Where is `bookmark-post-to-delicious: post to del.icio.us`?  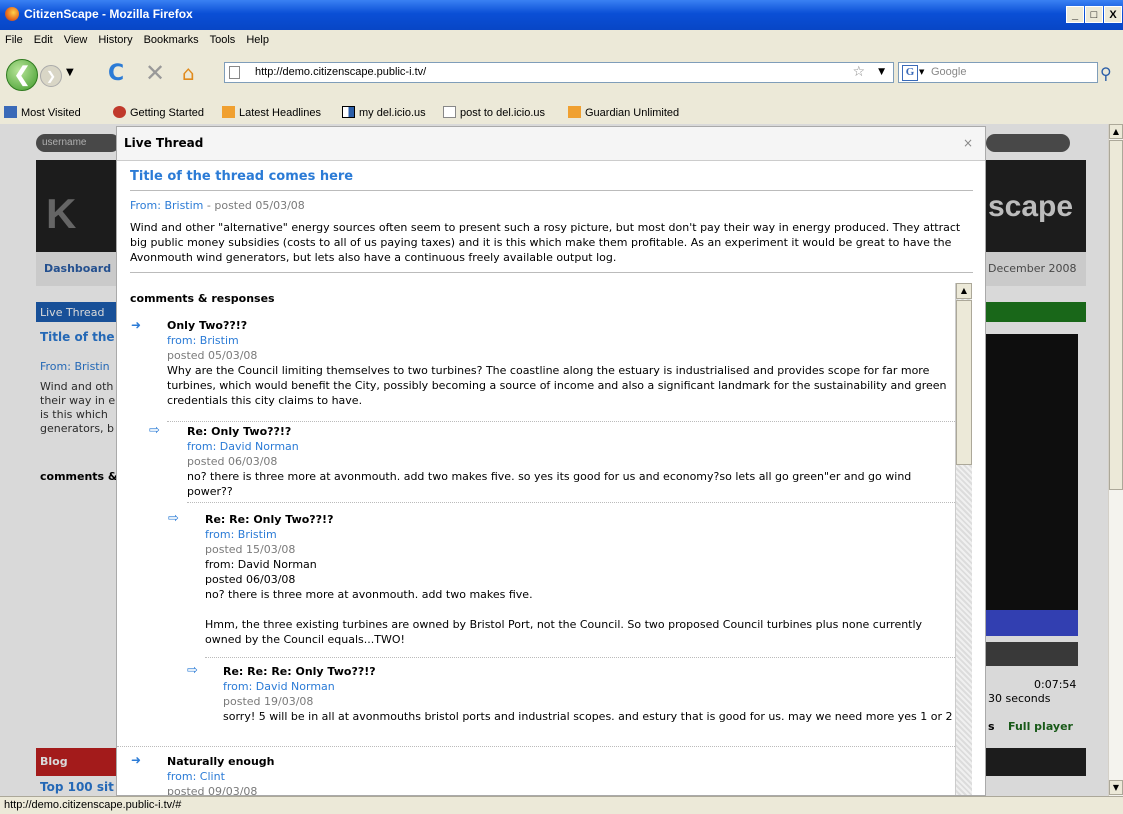 bookmark-post-to-delicious: post to del.icio.us is located at coordinates (494, 112).